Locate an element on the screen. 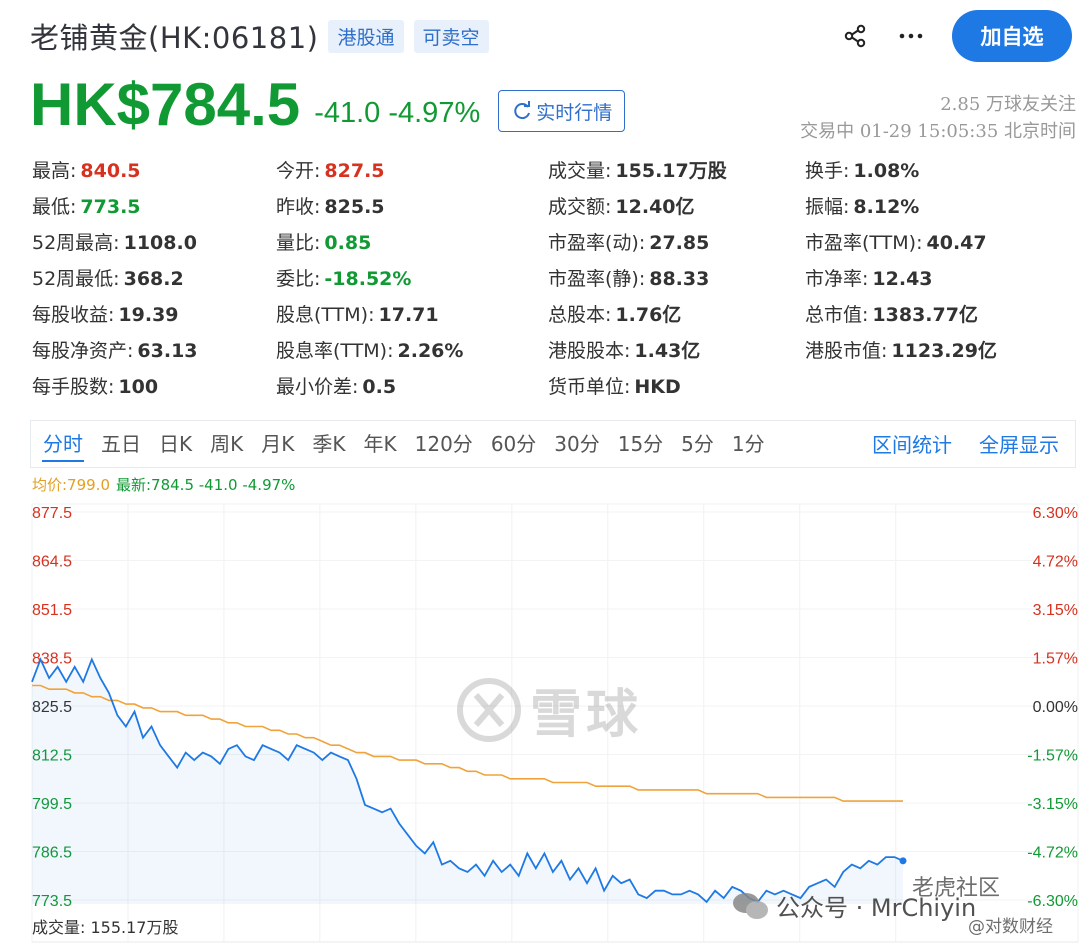 The height and width of the screenshot is (948, 1080). stat-item: 52周最高: 1108.0 is located at coordinates (114, 241).